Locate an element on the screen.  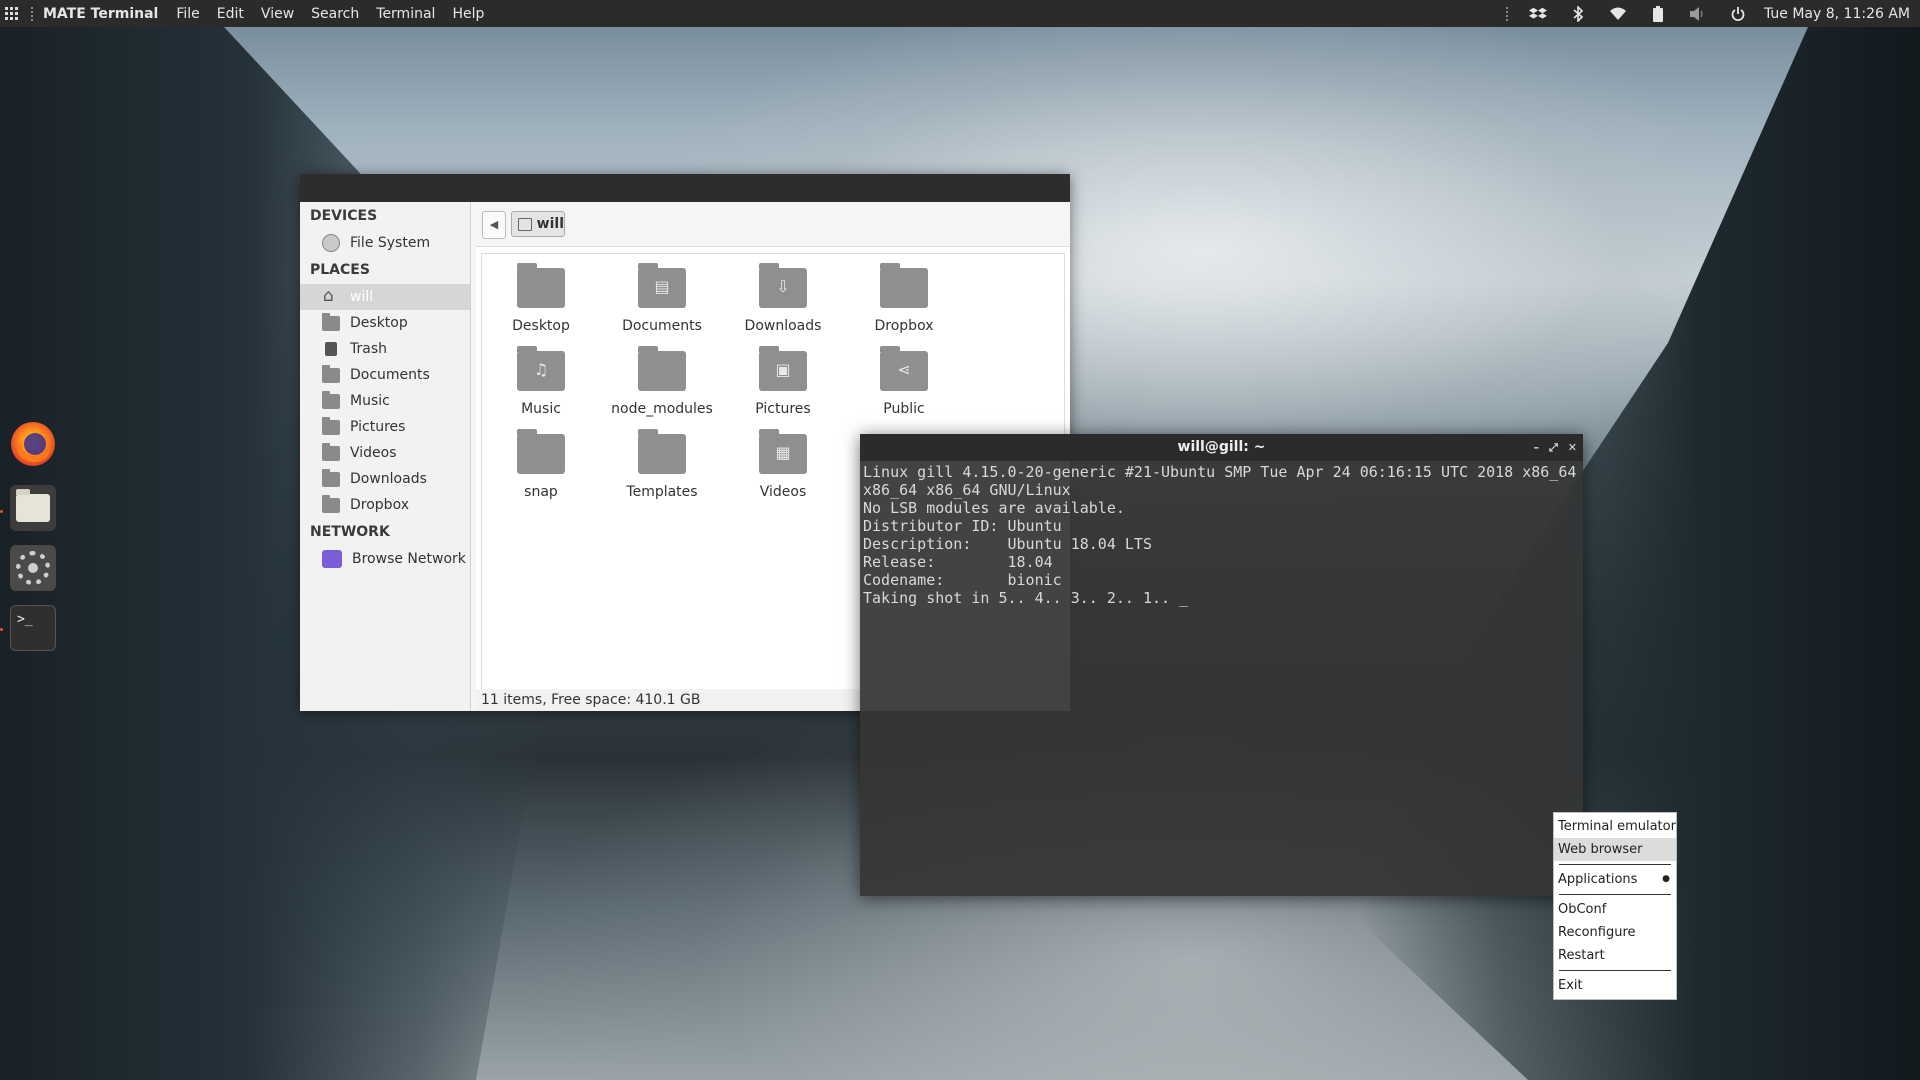
power-icon is located at coordinates (1738, 14).